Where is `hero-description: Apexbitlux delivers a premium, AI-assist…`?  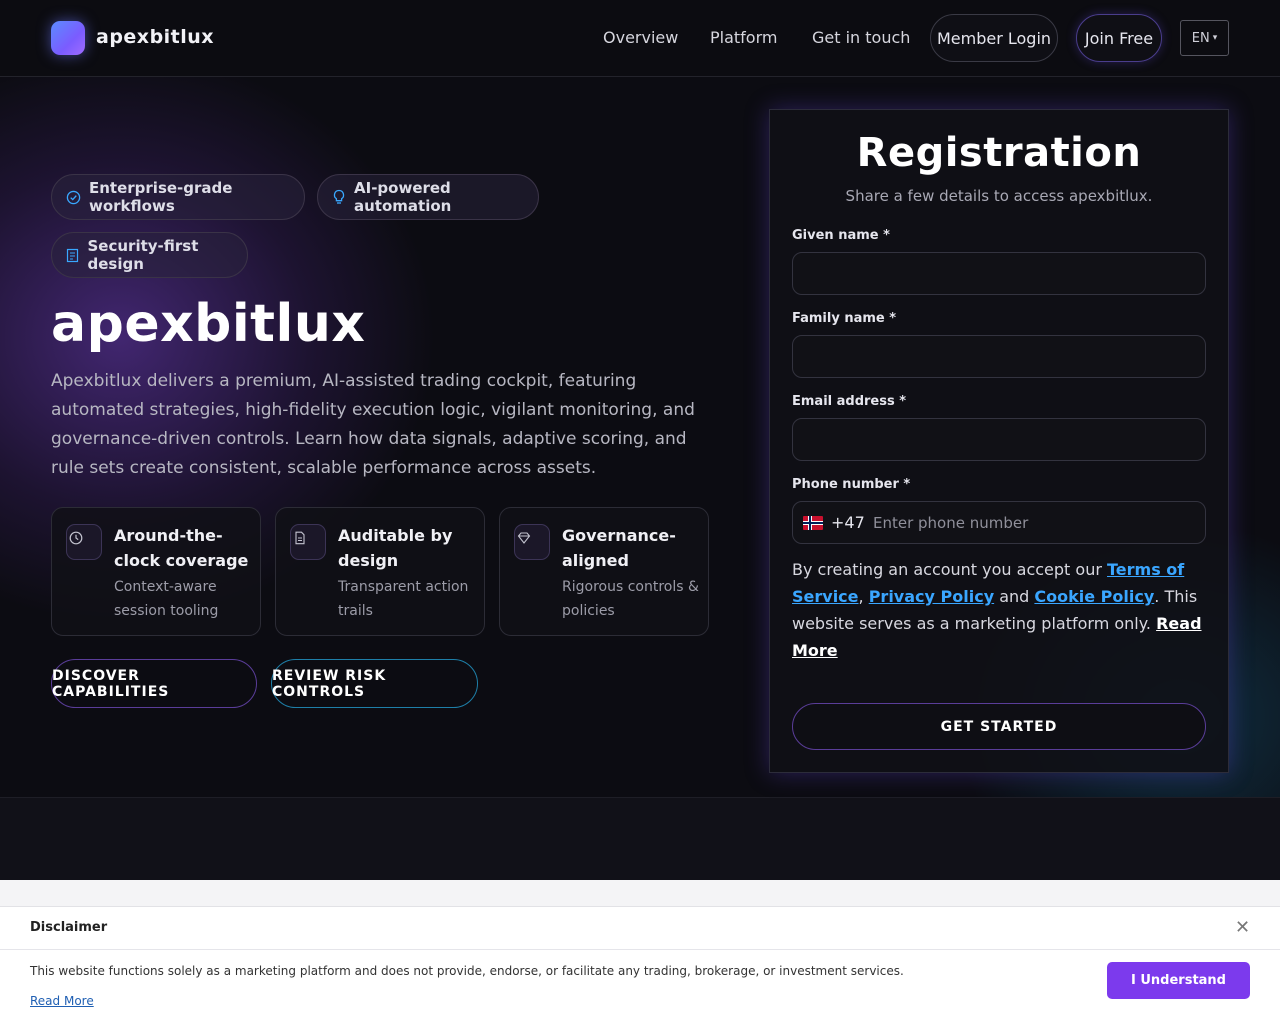 hero-description: Apexbitlux delivers a premium, AI-assist… is located at coordinates (373, 424).